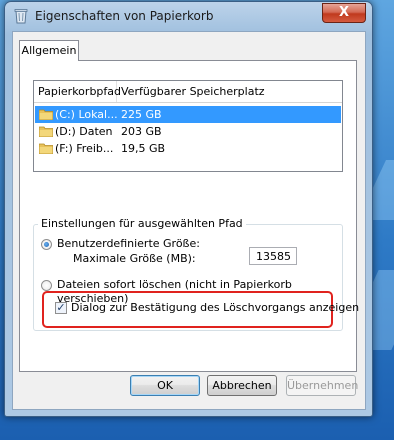 This screenshot has width=394, height=440. What do you see at coordinates (188, 148) in the screenshot?
I see `list-item: (F:) Freib... 19,5 GB` at bounding box center [188, 148].